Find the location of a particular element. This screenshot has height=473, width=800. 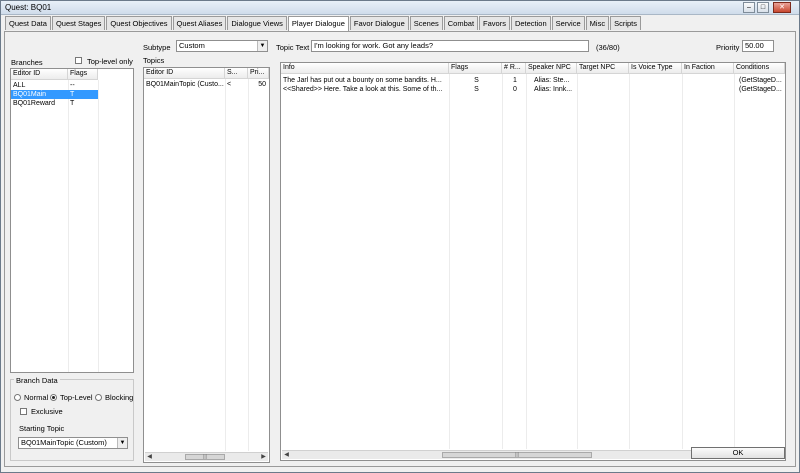

maximize-icon: □ is located at coordinates (763, 7).